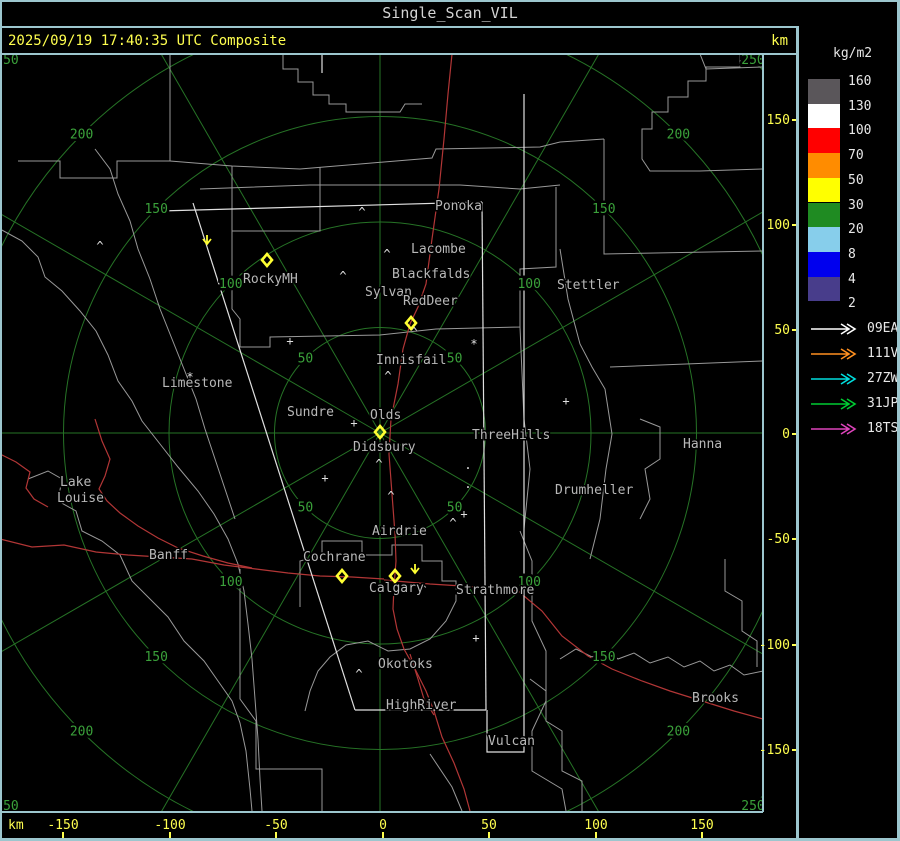 The width and height of the screenshot is (900, 841). What do you see at coordinates (411, 360) in the screenshot?
I see `town-label-innisfail: Innisfail` at bounding box center [411, 360].